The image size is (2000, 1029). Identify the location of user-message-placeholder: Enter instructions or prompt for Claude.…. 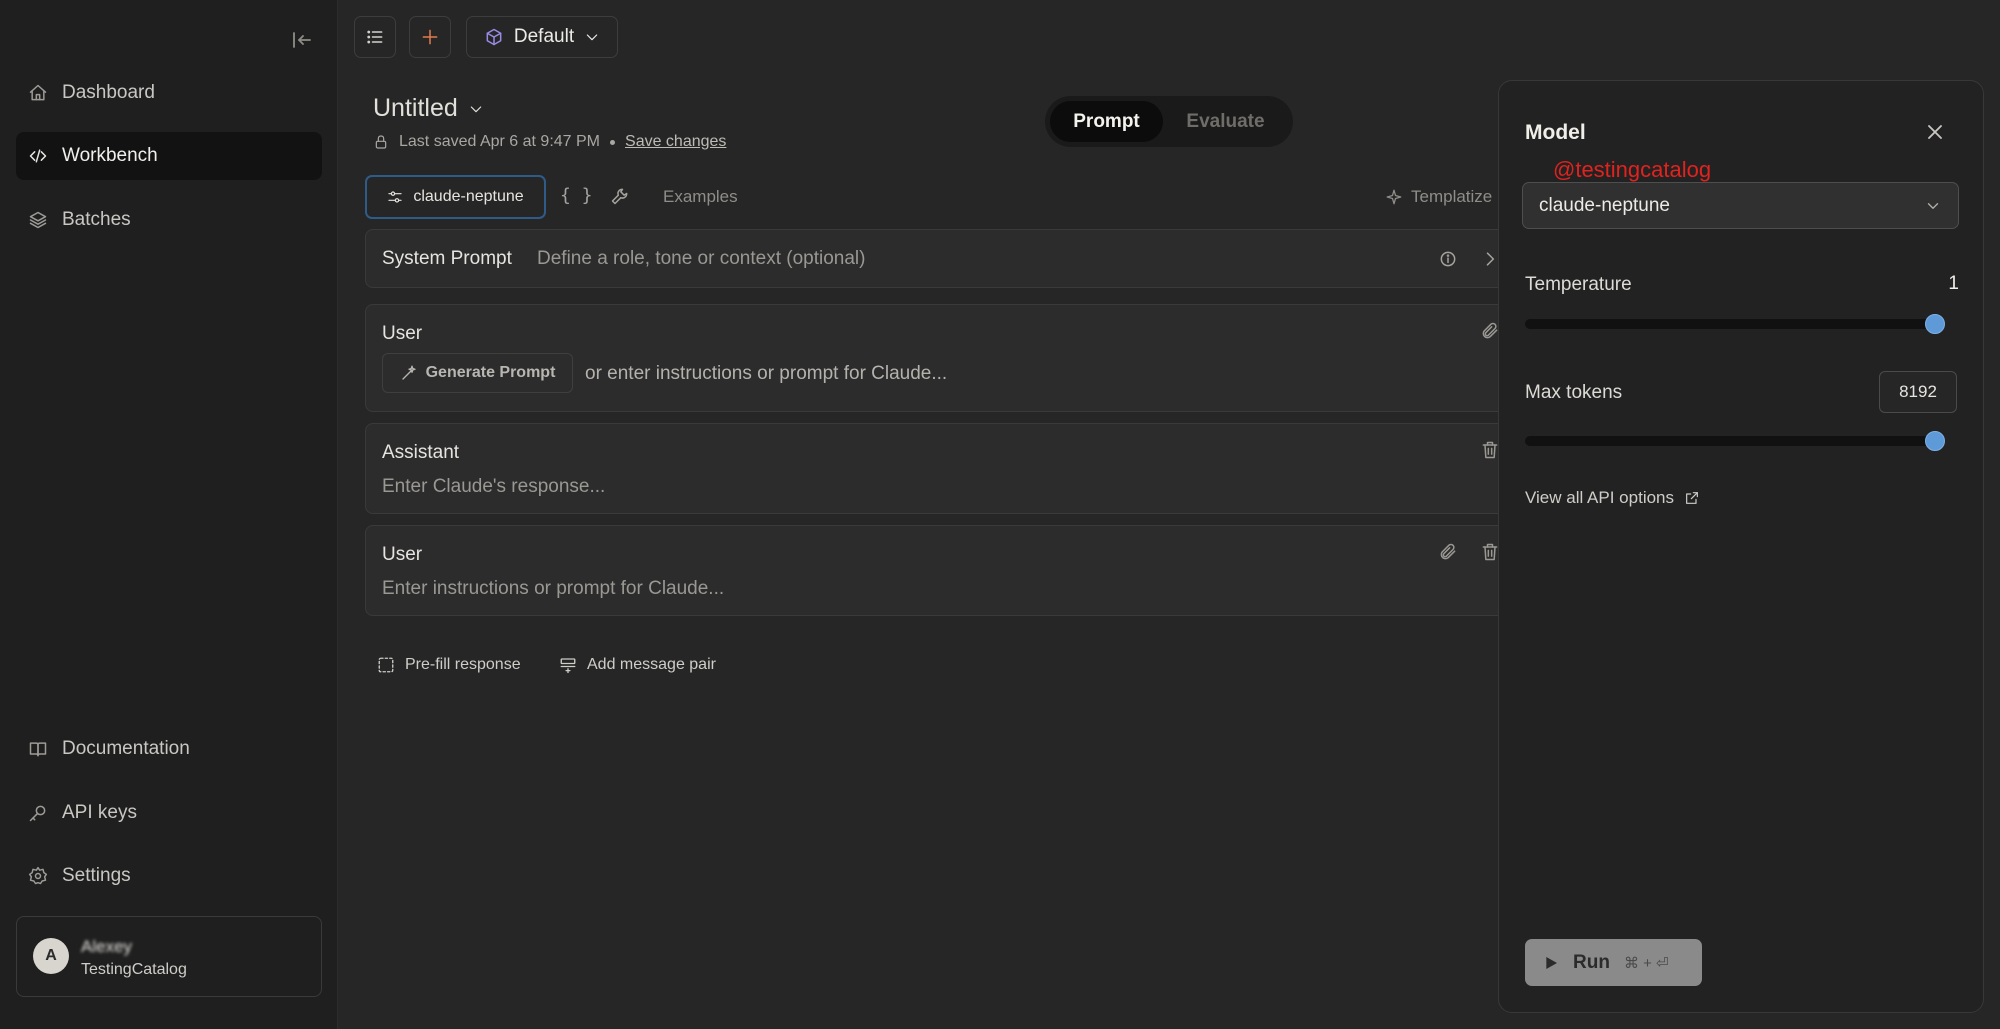
(553, 588).